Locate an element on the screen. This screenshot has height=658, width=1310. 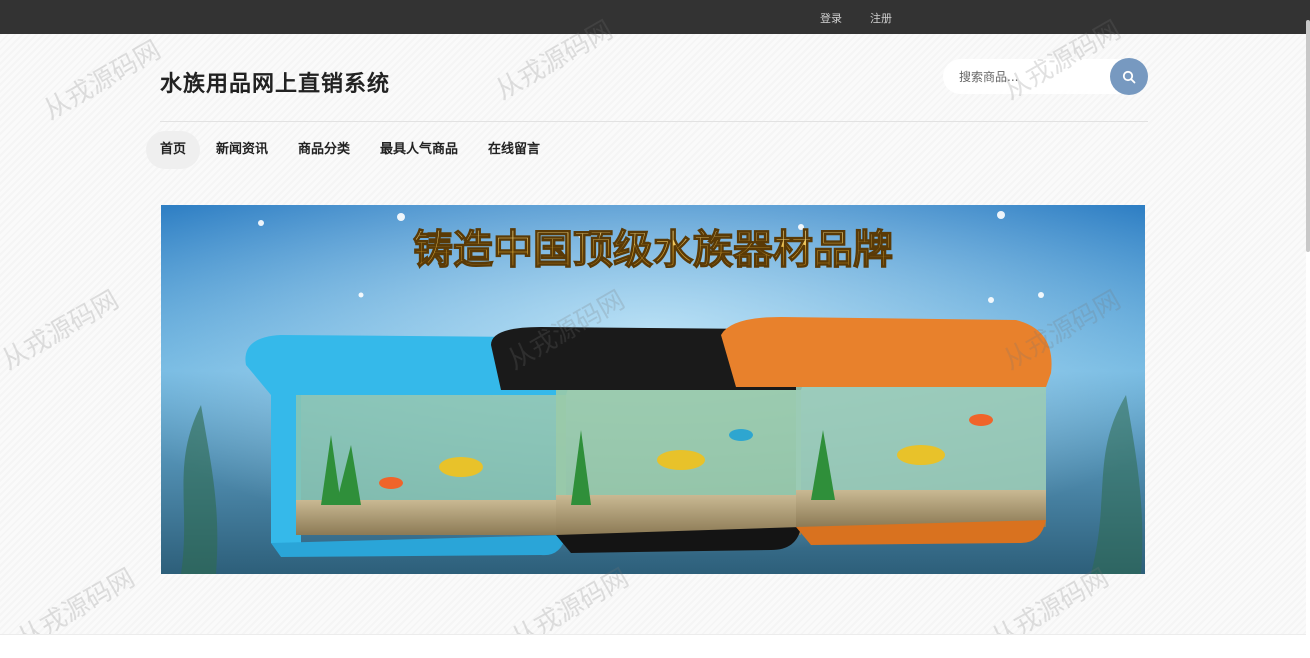
search-input is located at coordinates (1033, 76).